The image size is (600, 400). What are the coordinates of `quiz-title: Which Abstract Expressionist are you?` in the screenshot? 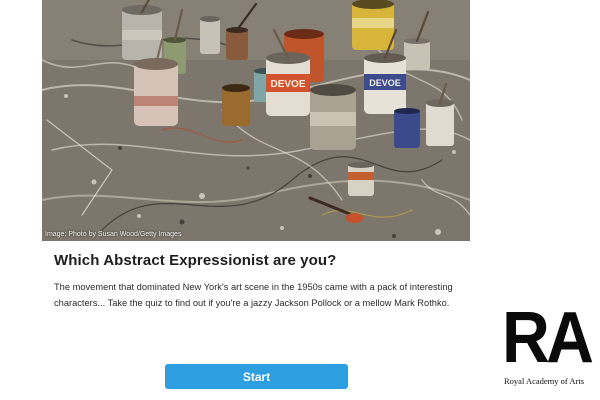 It's located at (195, 260).